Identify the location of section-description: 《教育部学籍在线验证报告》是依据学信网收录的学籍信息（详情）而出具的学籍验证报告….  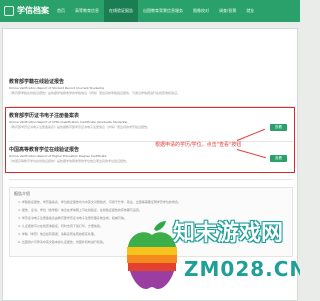
(95, 93).